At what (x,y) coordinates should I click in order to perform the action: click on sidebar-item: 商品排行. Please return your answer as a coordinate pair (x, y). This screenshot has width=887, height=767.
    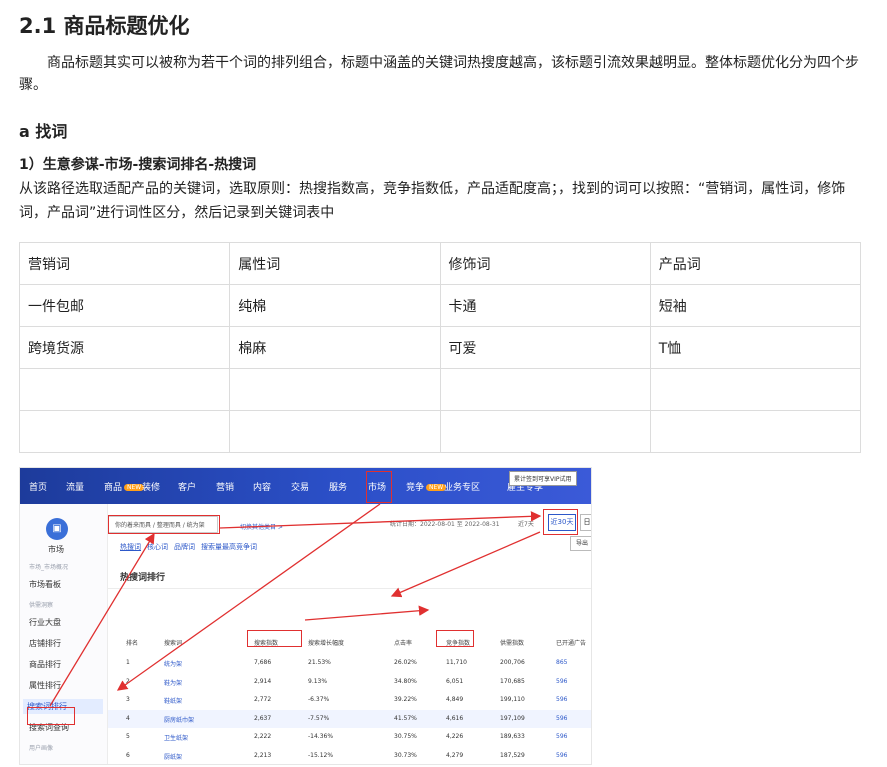
    Looking at the image, I should click on (45, 664).